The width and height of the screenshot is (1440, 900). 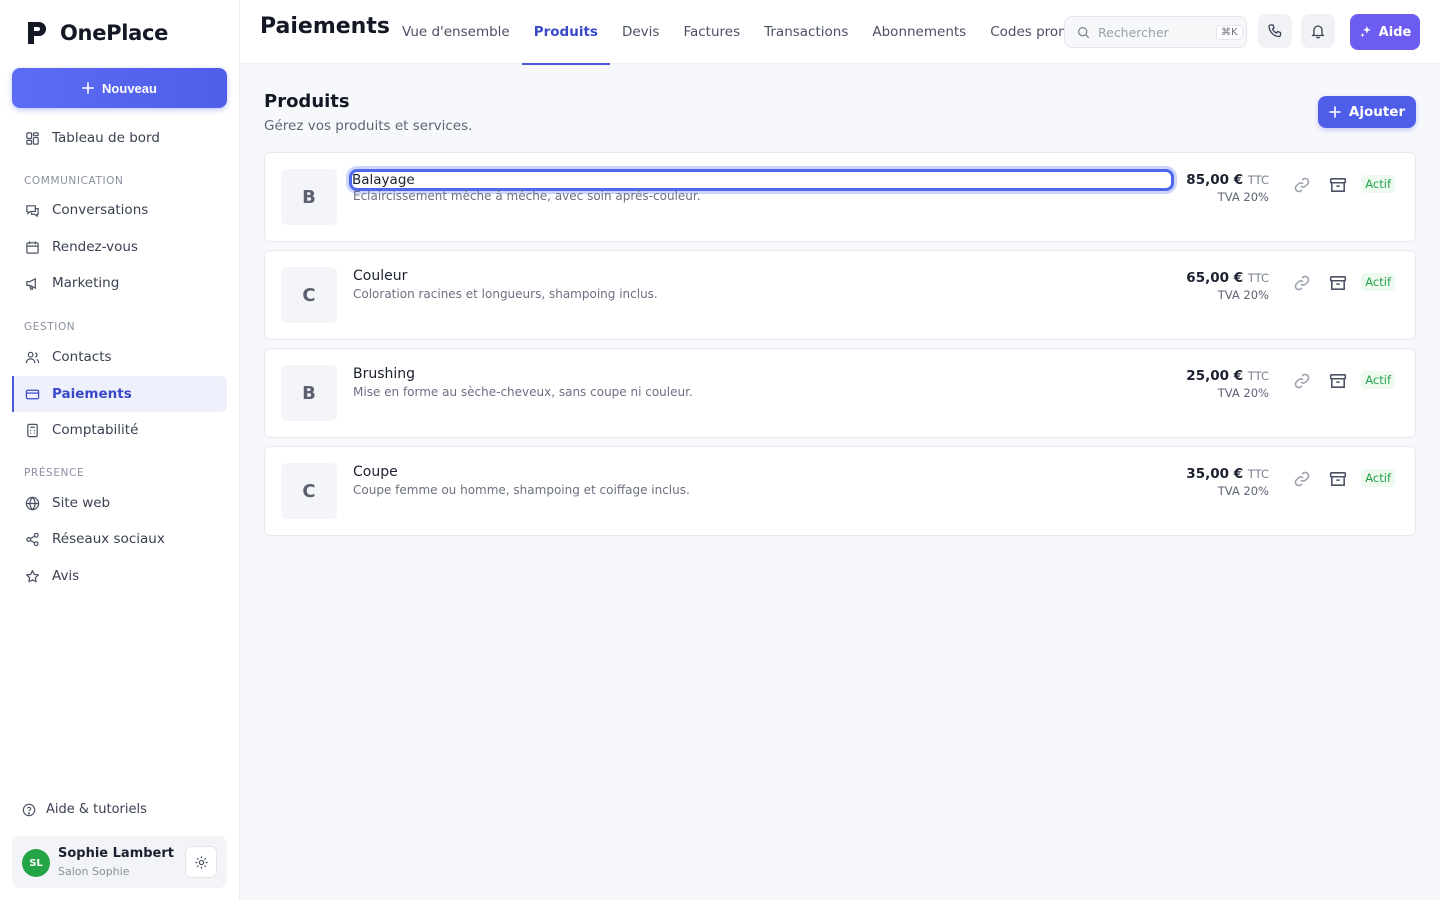 I want to click on new-button: Nouveau, so click(x=119, y=88).